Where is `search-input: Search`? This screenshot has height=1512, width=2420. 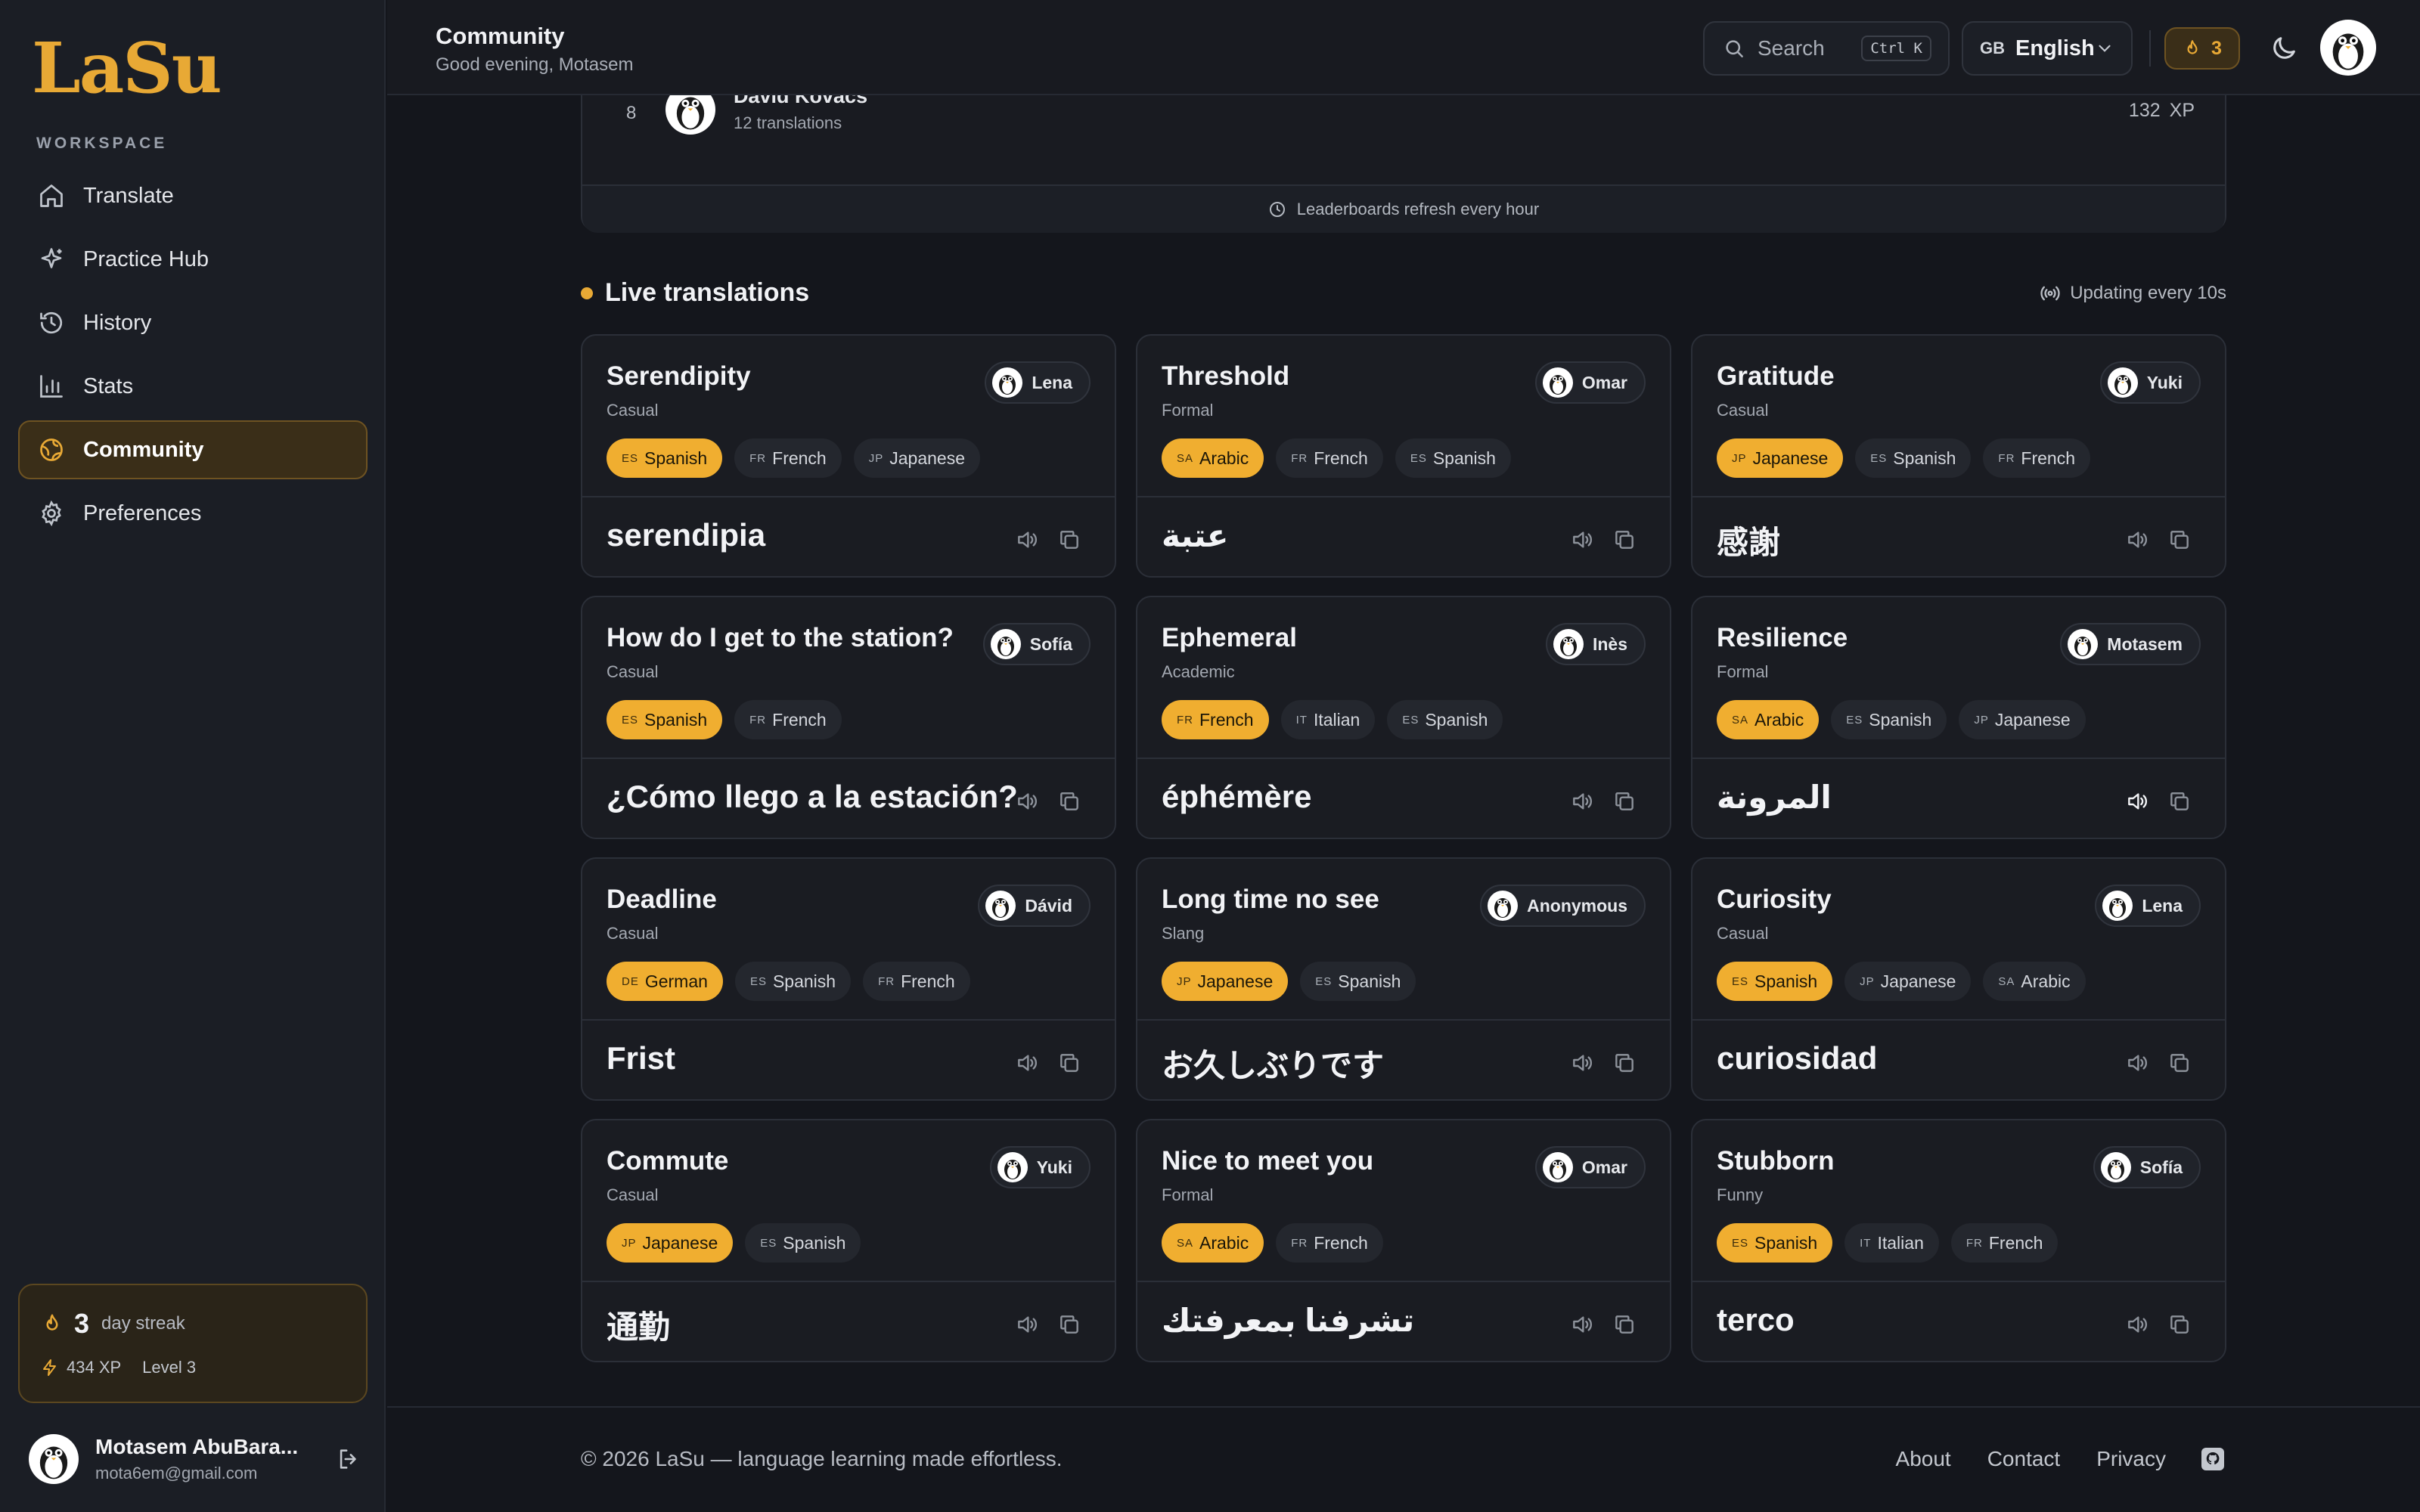 search-input: Search is located at coordinates (1810, 48).